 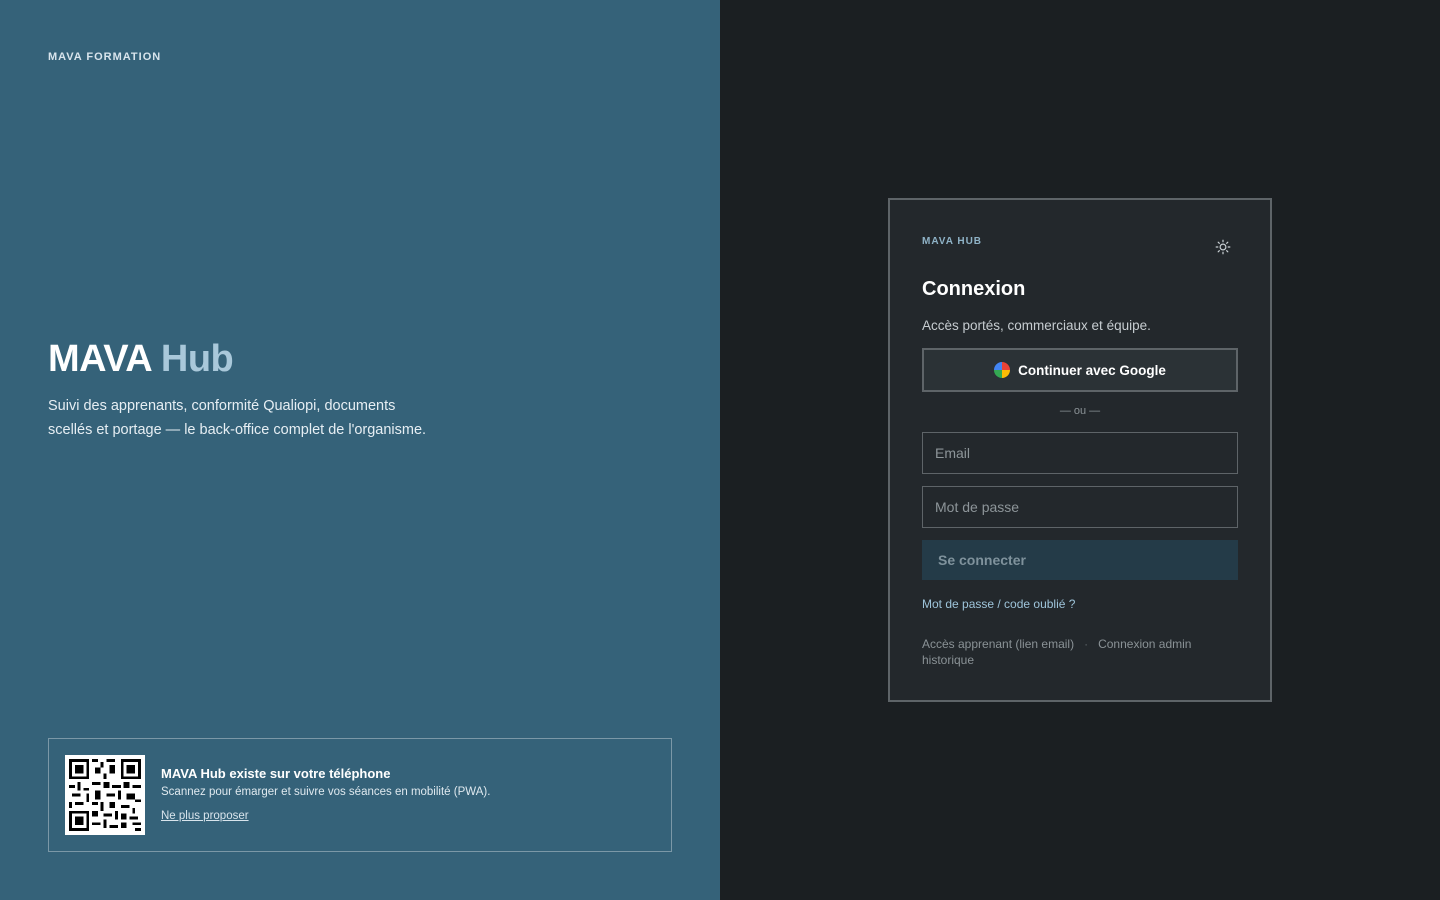 I want to click on google-icon, so click(x=1002, y=370).